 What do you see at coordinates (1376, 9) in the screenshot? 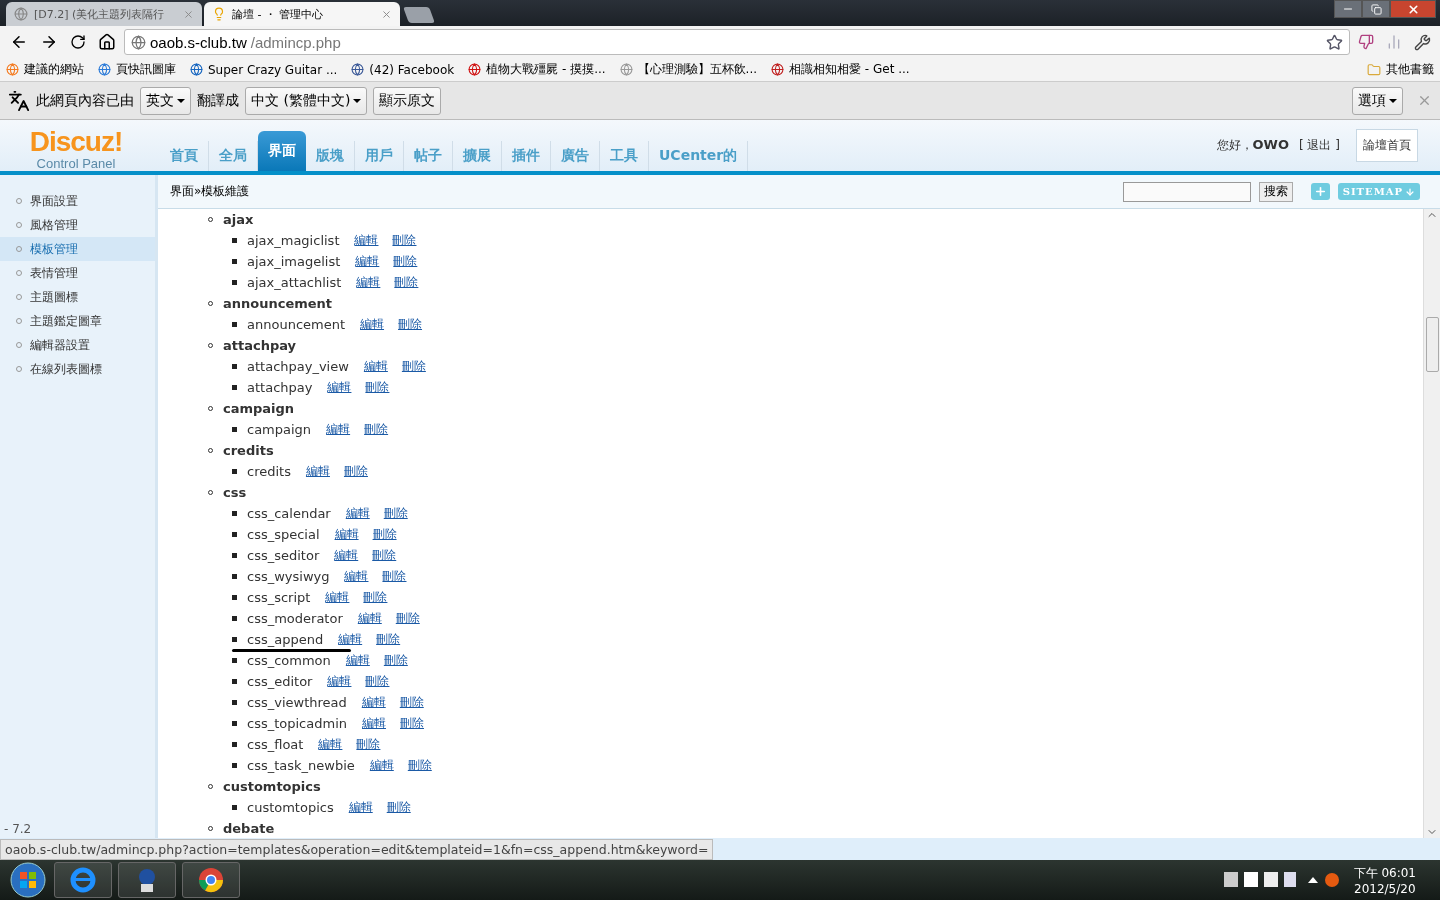
I see `maximize-button` at bounding box center [1376, 9].